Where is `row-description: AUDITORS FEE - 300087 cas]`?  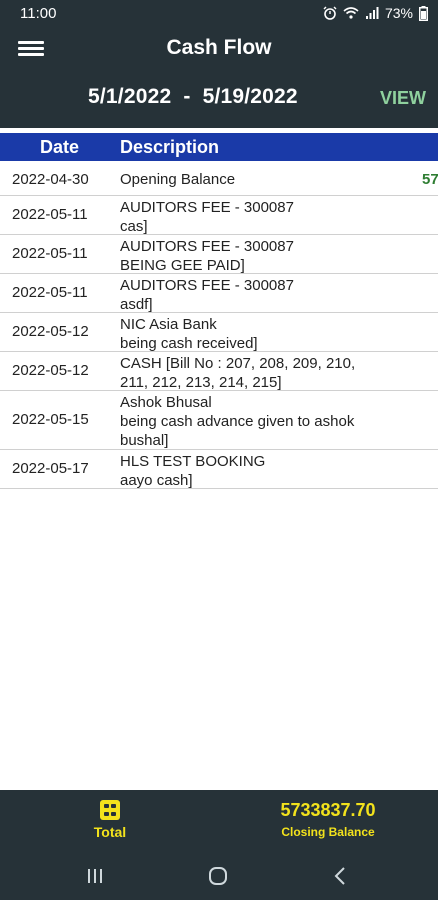 row-description: AUDITORS FEE - 300087 cas] is located at coordinates (270, 217).